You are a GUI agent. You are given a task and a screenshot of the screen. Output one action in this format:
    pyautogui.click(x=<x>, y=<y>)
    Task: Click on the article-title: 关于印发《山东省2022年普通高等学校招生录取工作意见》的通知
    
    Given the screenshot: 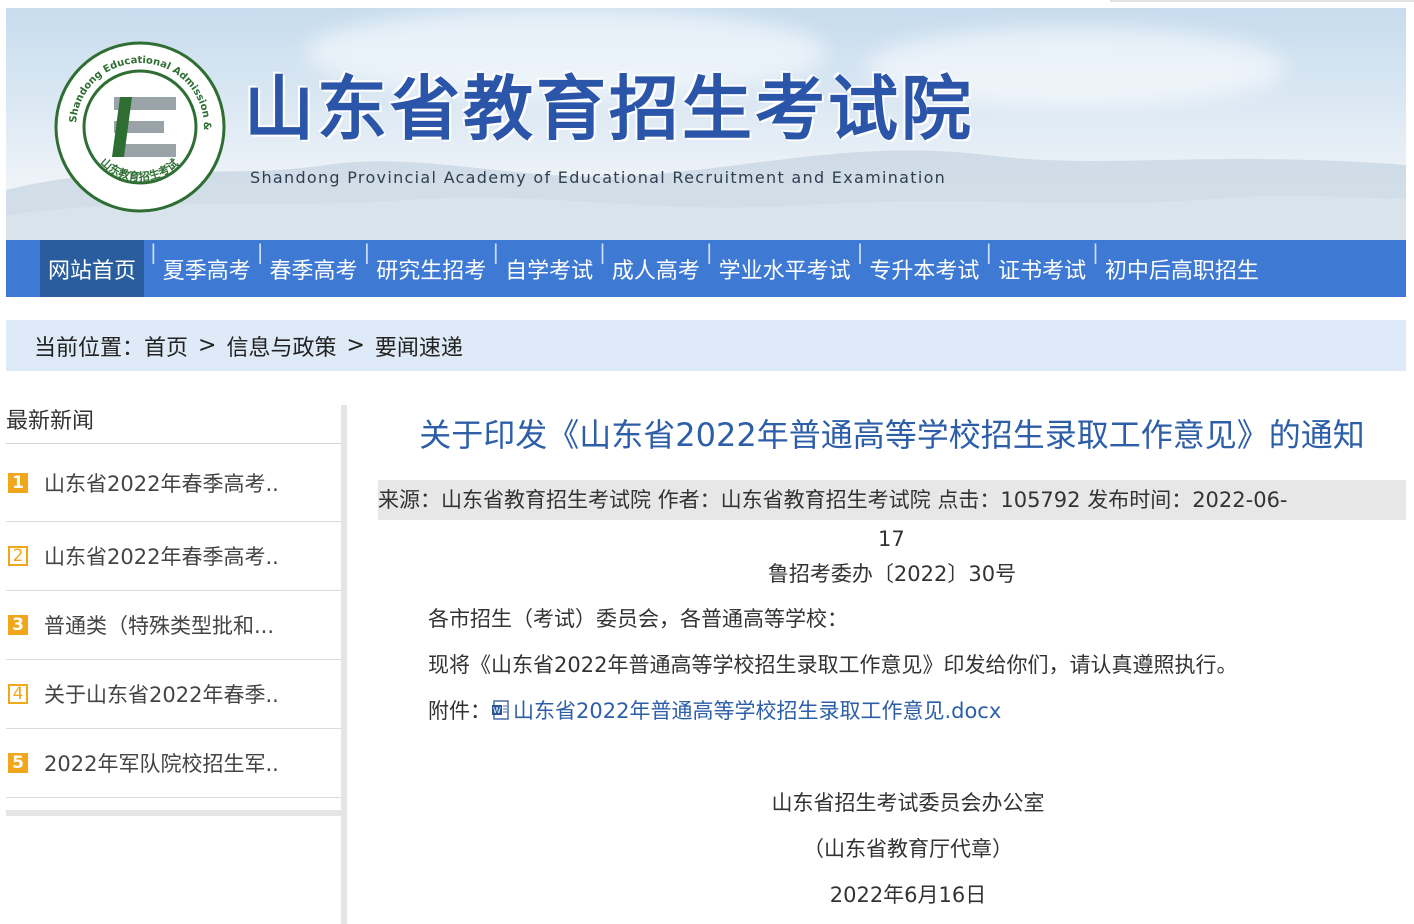 What is the action you would take?
    pyautogui.click(x=892, y=435)
    